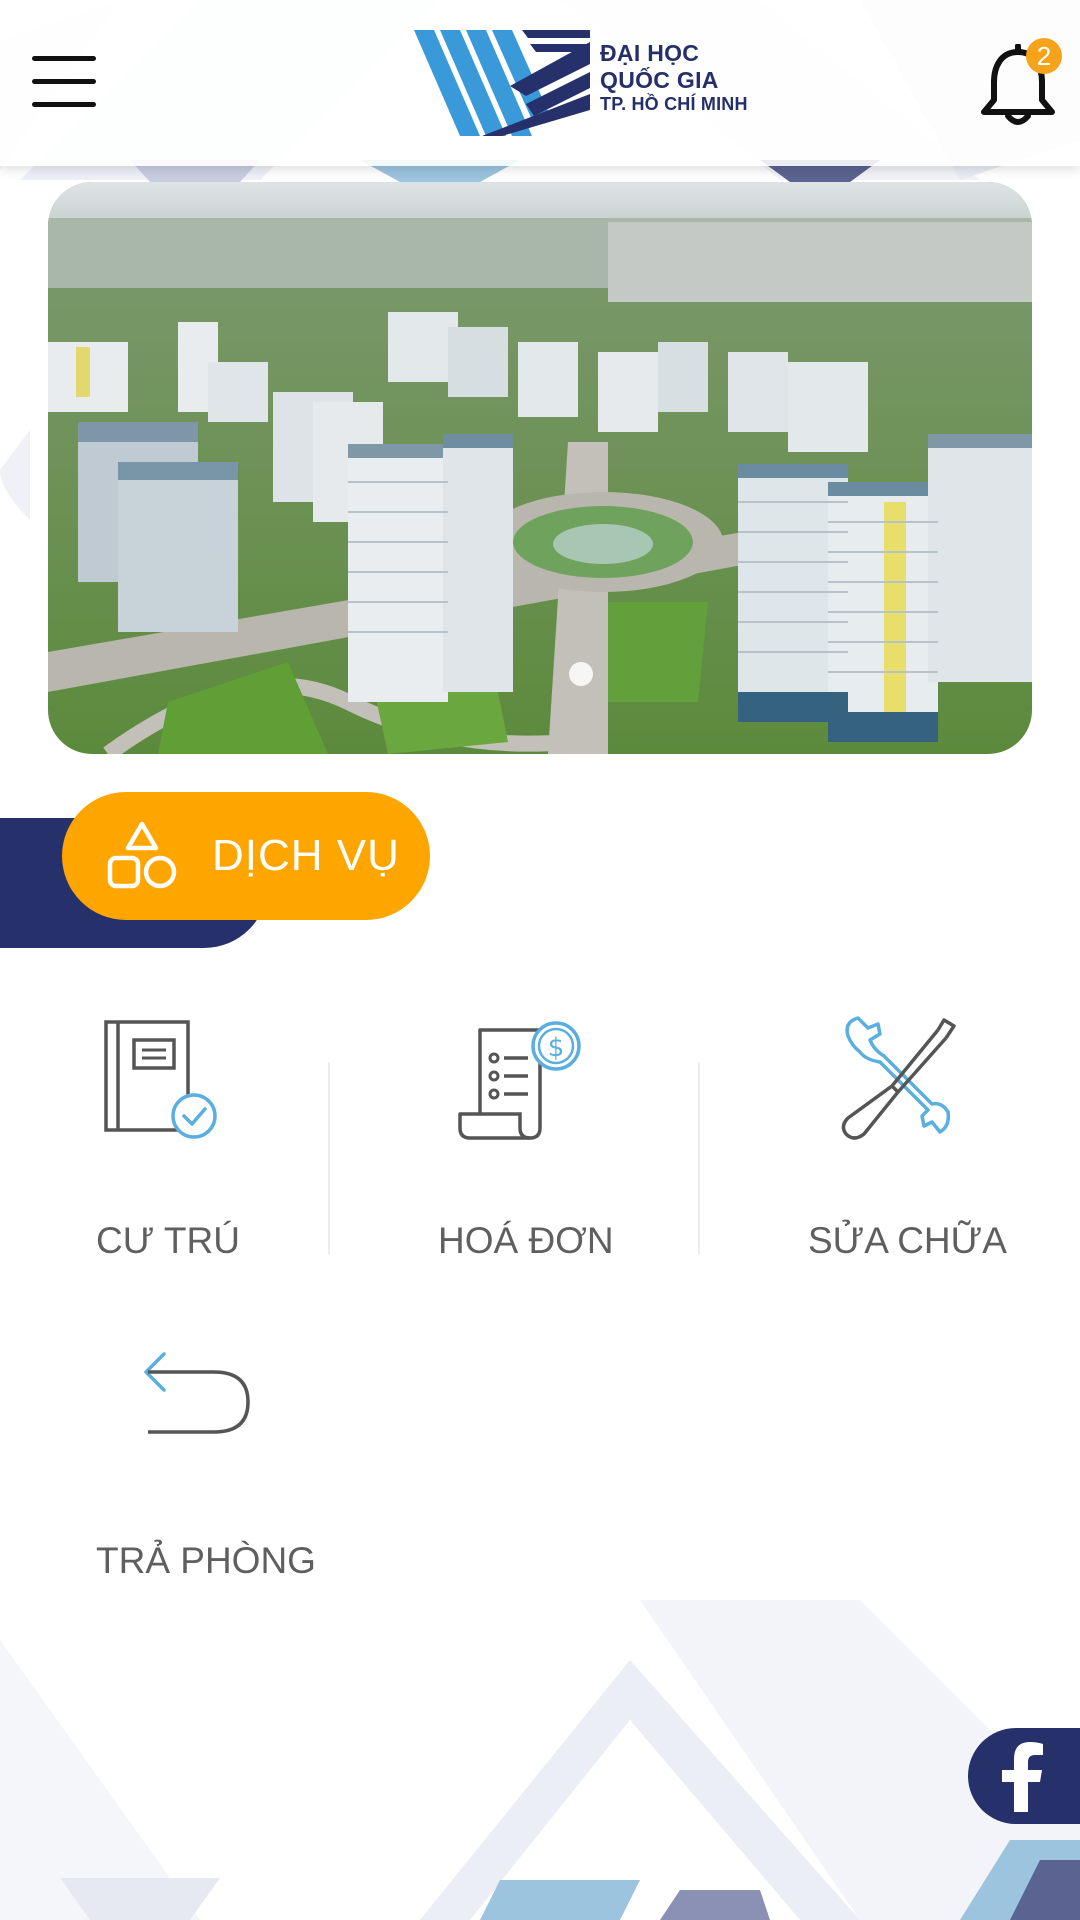  What do you see at coordinates (160, 1079) in the screenshot?
I see `residence-book-icon` at bounding box center [160, 1079].